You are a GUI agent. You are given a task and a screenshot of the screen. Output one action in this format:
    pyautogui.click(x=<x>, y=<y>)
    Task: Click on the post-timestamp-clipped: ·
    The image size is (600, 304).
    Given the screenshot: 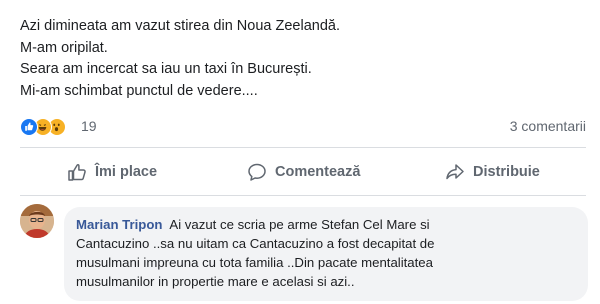 What is the action you would take?
    pyautogui.click(x=110, y=2)
    